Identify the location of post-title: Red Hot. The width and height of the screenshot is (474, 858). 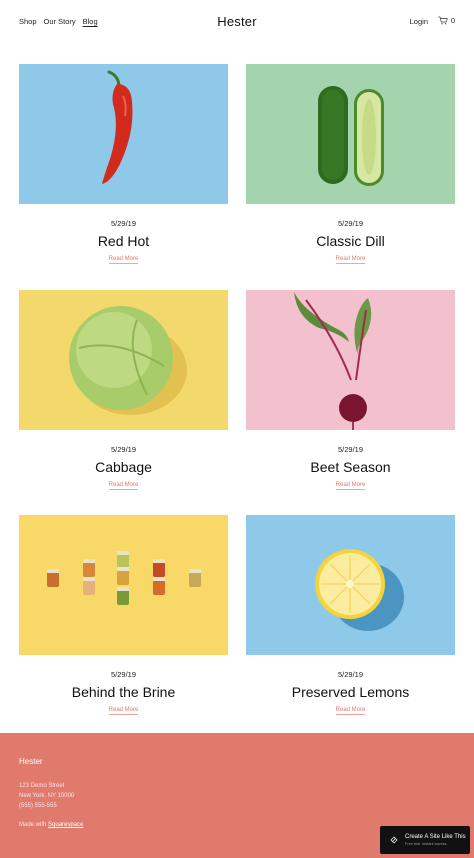
(123, 241).